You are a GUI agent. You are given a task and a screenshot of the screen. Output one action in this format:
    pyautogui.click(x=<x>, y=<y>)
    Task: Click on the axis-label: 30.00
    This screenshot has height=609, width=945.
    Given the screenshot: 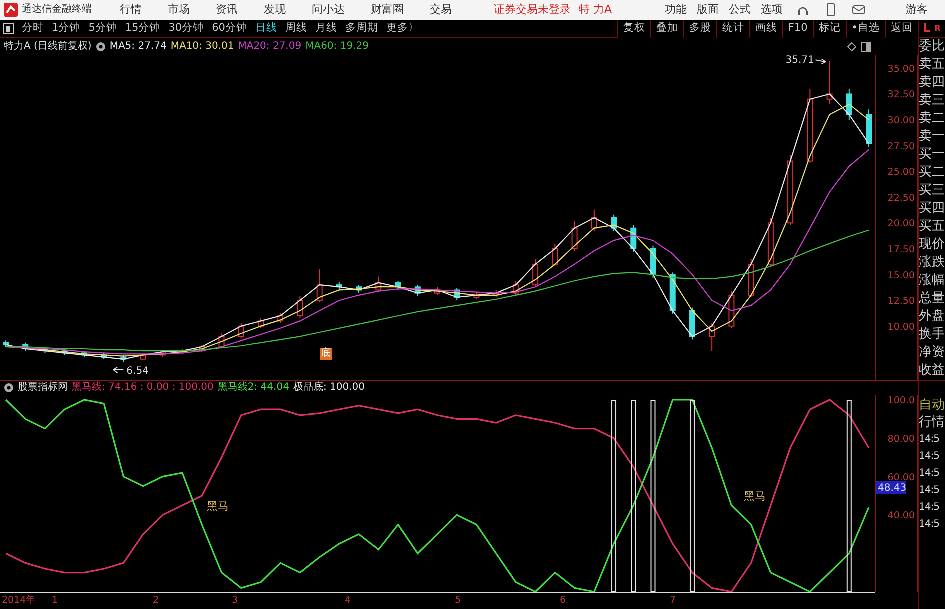 What is the action you would take?
    pyautogui.click(x=901, y=121)
    